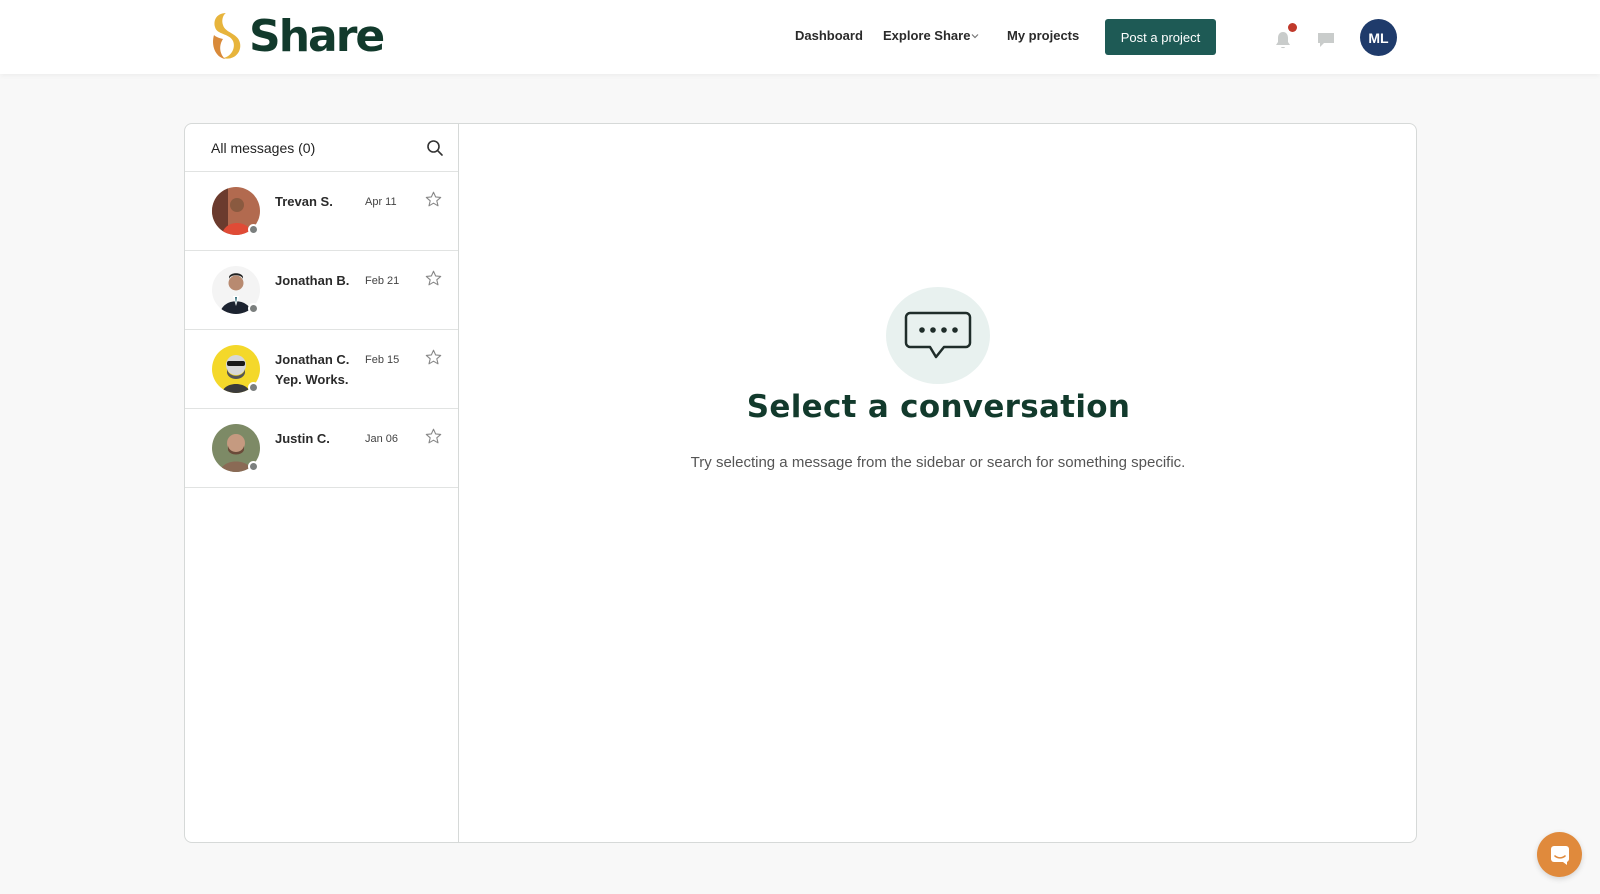 The width and height of the screenshot is (1600, 894). Describe the element at coordinates (1160, 37) in the screenshot. I see `post-project-button: Post a project` at that location.